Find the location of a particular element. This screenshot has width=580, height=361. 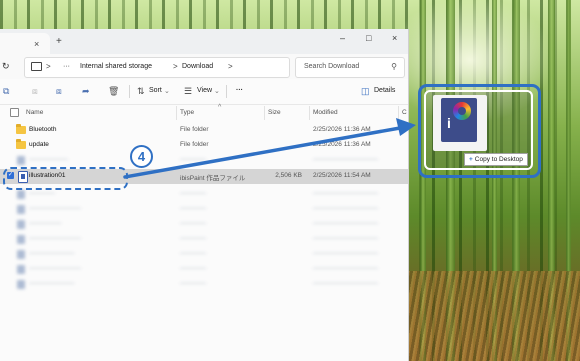

tab-bar: × + – □ × is located at coordinates (204, 41).